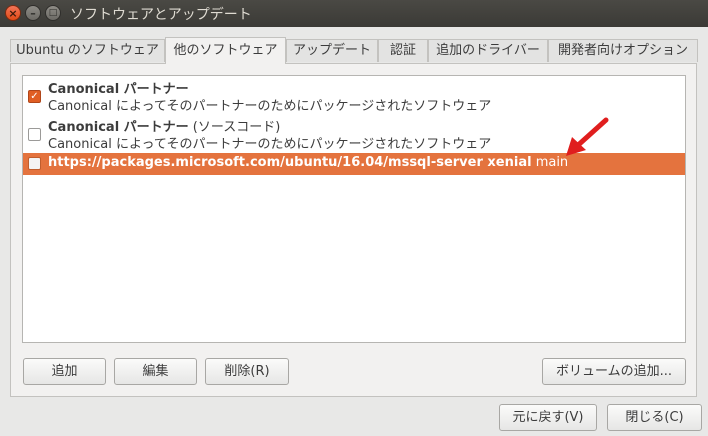  Describe the element at coordinates (654, 417) in the screenshot. I see `close-button: 閉じる(C)` at that location.